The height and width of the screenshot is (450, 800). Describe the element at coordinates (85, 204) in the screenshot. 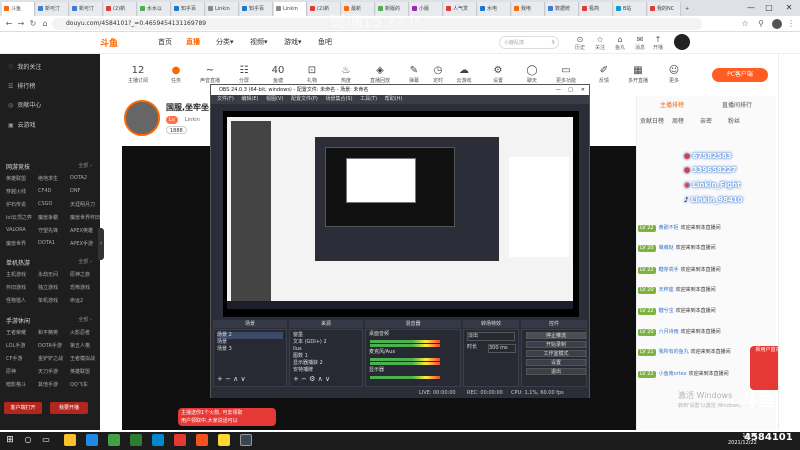

I see `game-link: 天涯明月刀` at that location.